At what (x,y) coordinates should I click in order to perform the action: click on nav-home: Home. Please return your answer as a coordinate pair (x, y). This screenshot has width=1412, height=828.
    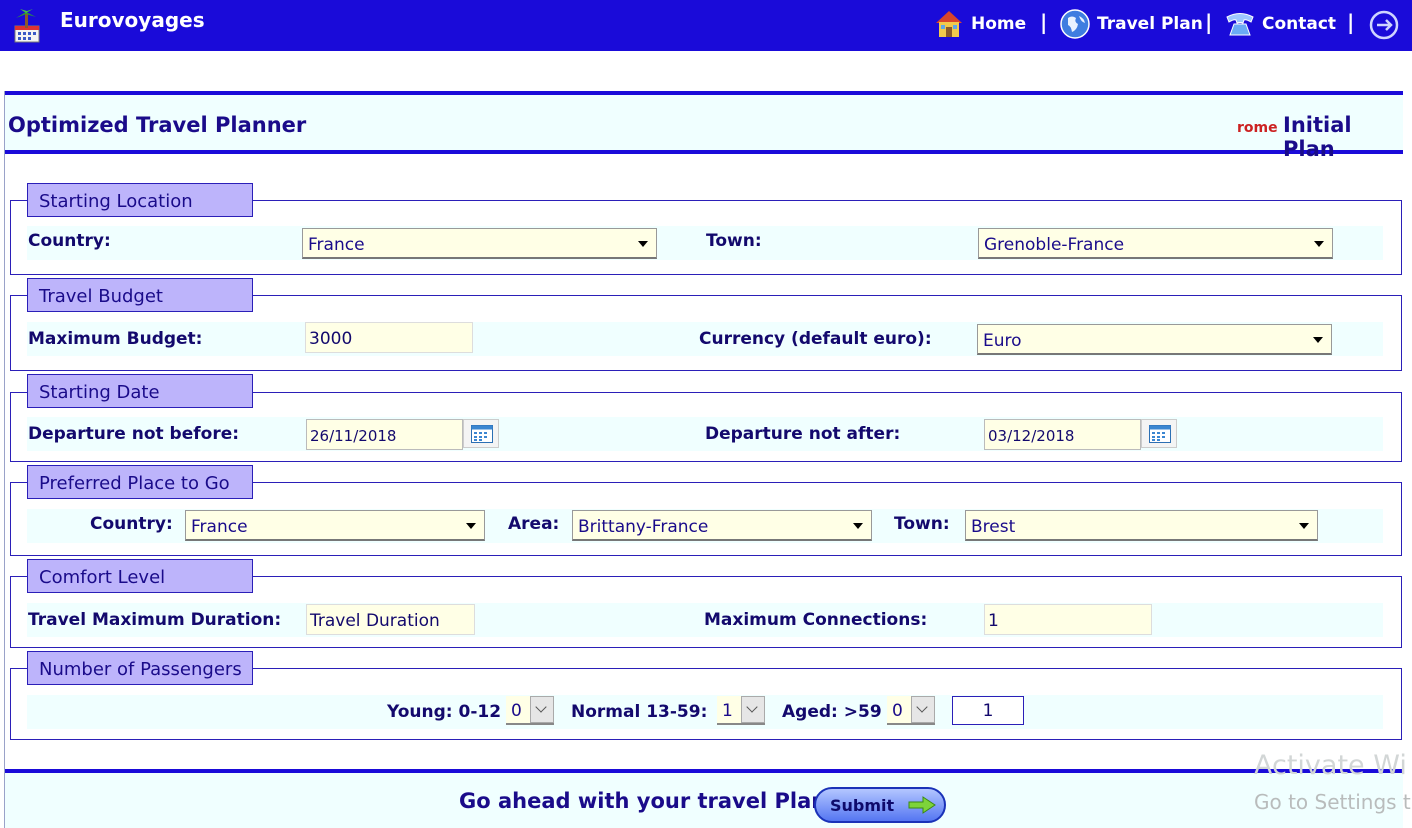
    Looking at the image, I should click on (979, 24).